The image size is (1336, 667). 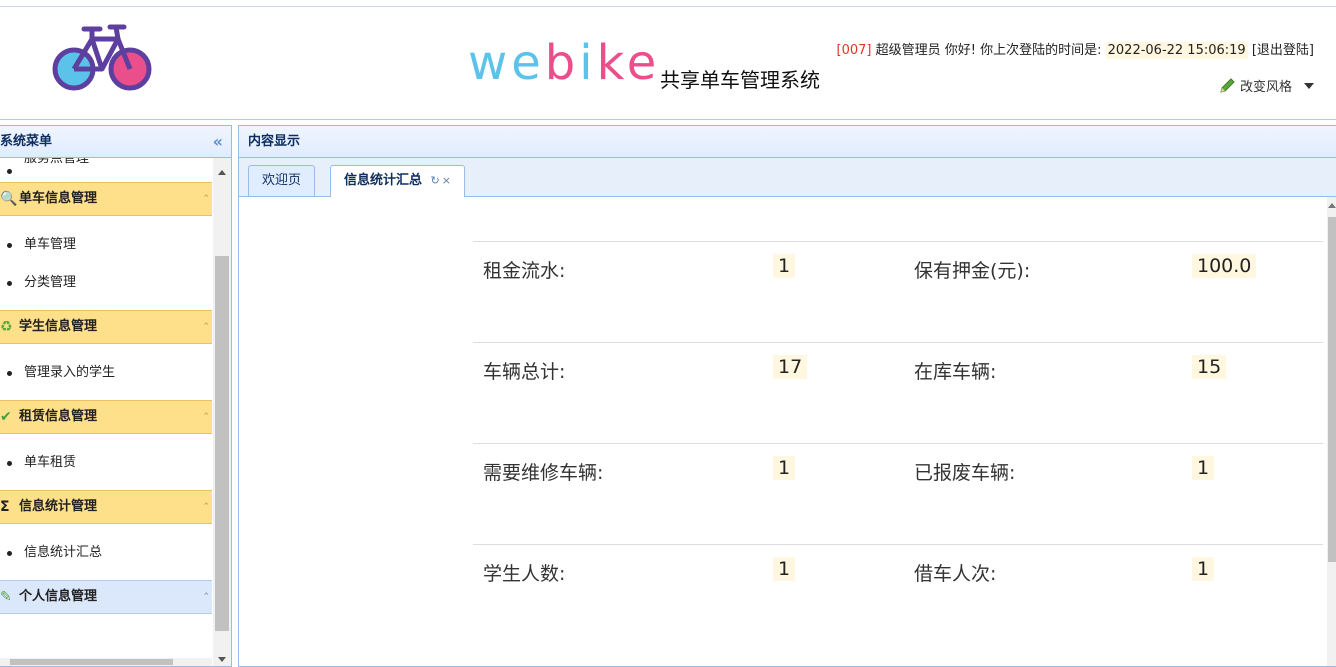 I want to click on pencil-icon: ✎, so click(x=6, y=597).